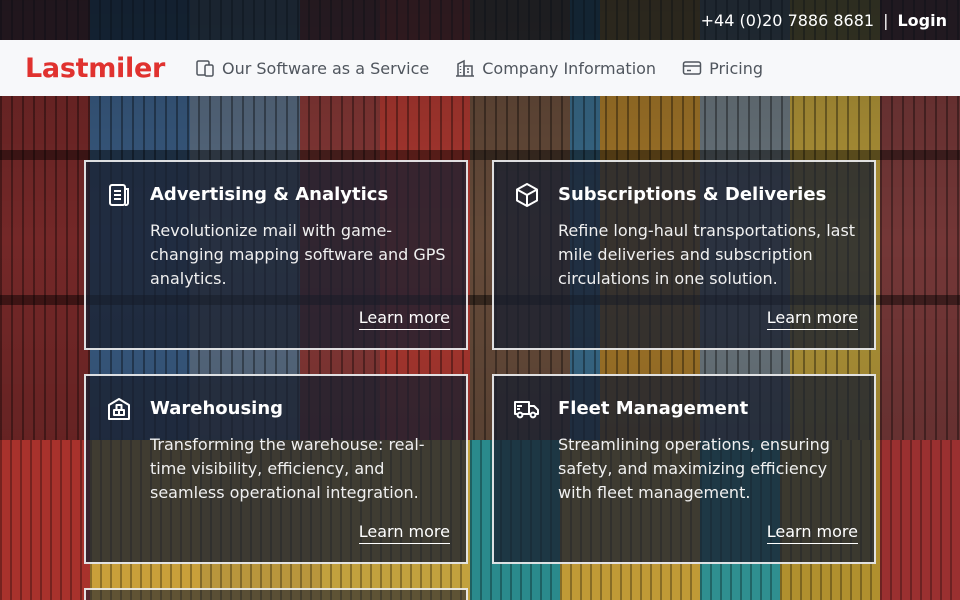 The image size is (960, 600). Describe the element at coordinates (653, 408) in the screenshot. I see `card-title: Fleet Management` at that location.